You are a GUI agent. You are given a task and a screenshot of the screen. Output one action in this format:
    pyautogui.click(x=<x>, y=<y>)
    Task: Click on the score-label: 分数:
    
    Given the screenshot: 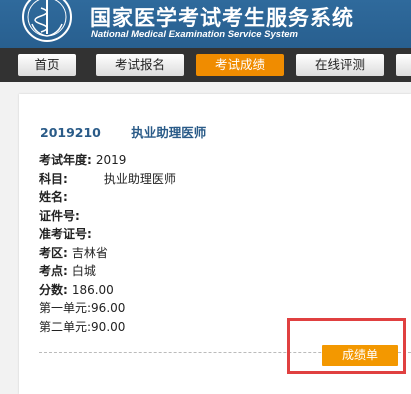 What is the action you would take?
    pyautogui.click(x=53, y=289)
    